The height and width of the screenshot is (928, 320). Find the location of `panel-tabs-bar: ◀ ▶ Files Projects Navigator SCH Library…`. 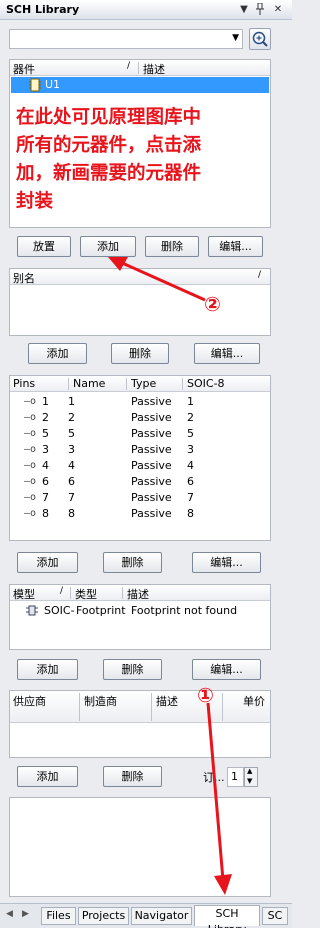

panel-tabs-bar: ◀ ▶ Files Projects Navigator SCH Library… is located at coordinates (146, 915).